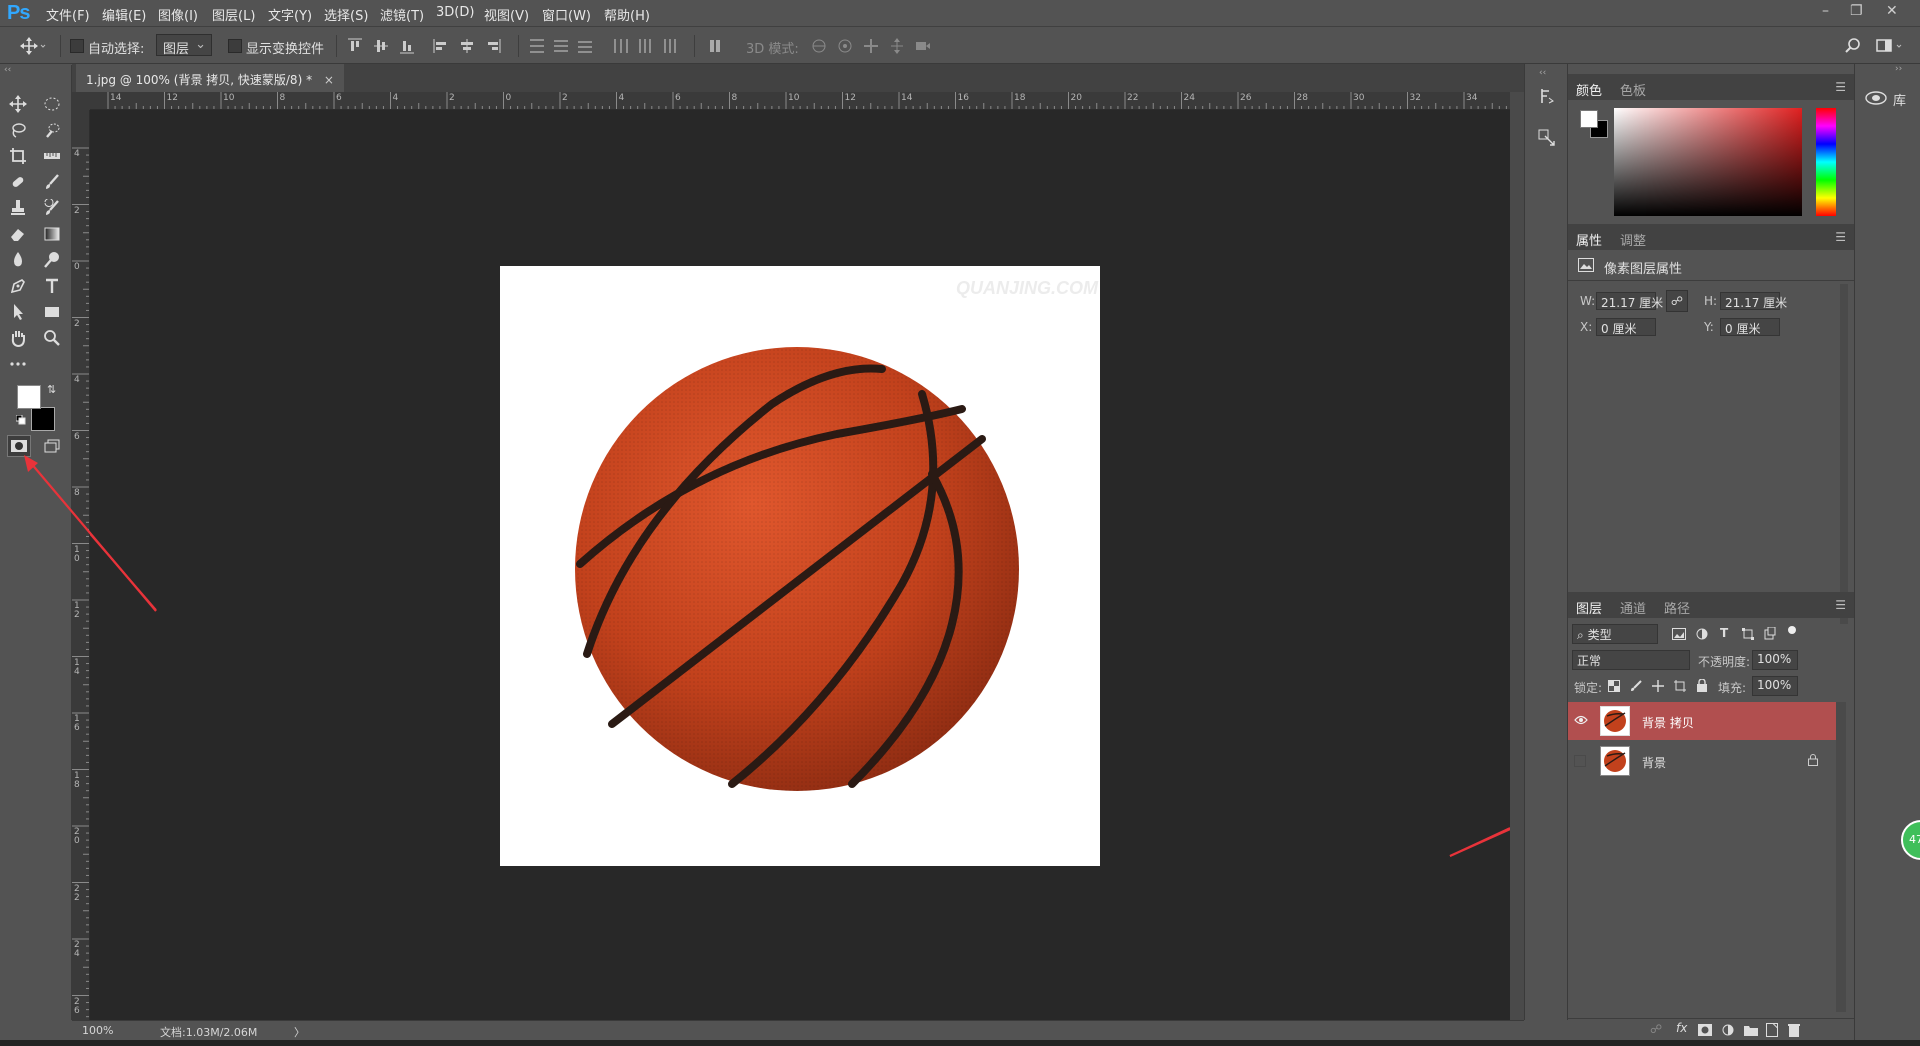 This screenshot has width=1920, height=1046. What do you see at coordinates (1677, 607) in the screenshot?
I see `tab-paths: 路径` at bounding box center [1677, 607].